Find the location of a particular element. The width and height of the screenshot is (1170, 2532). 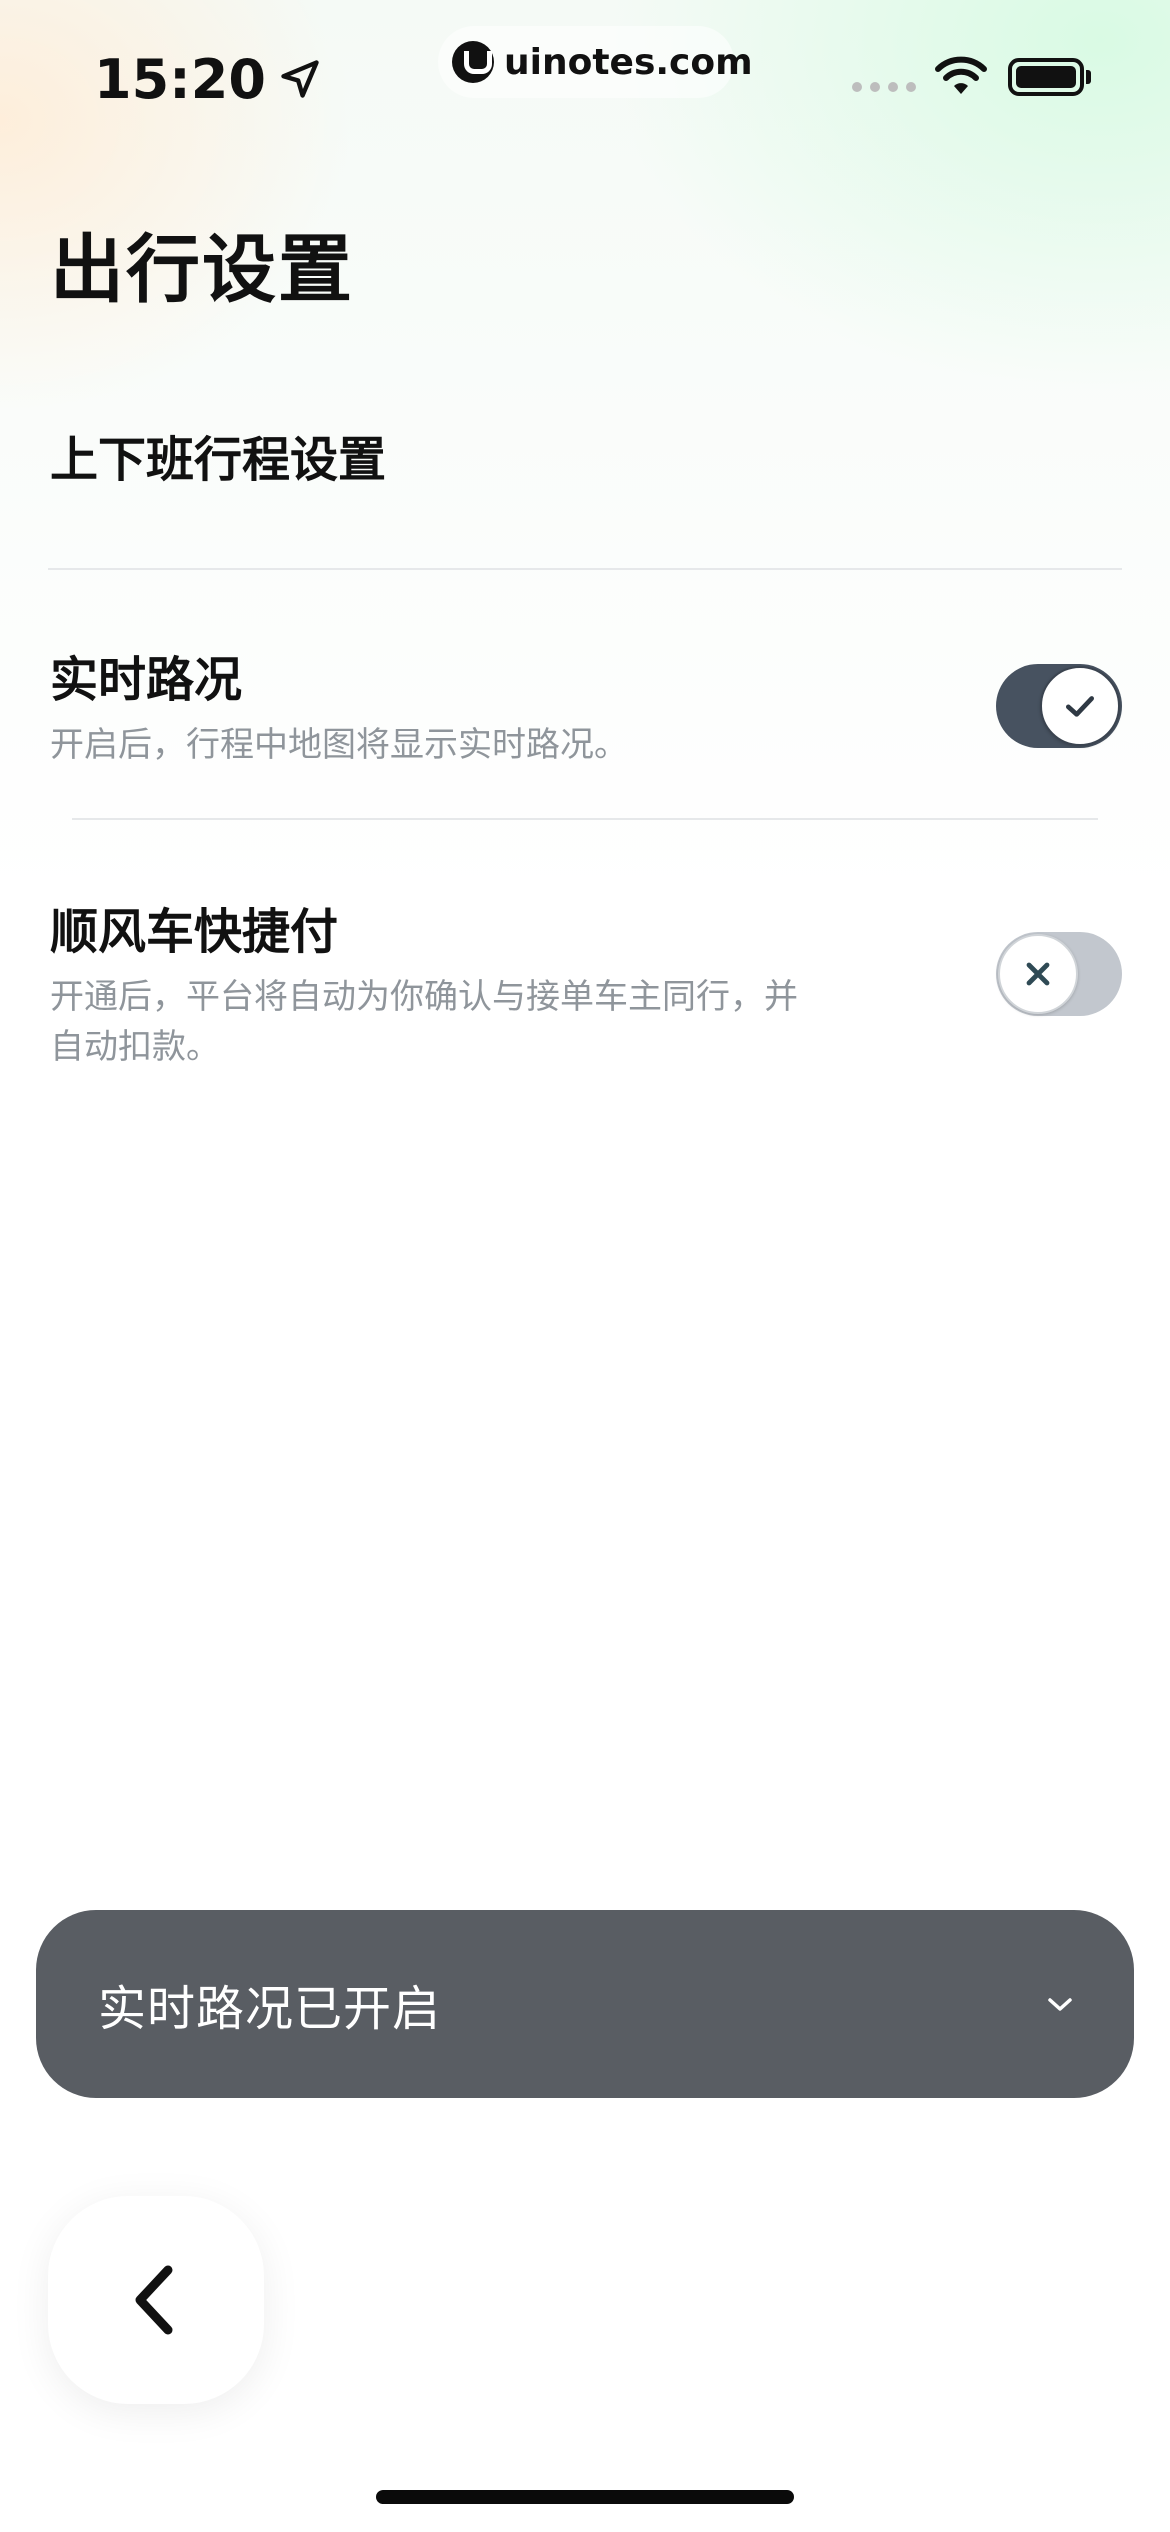

status-time-text: 15:20 is located at coordinates (180, 79).